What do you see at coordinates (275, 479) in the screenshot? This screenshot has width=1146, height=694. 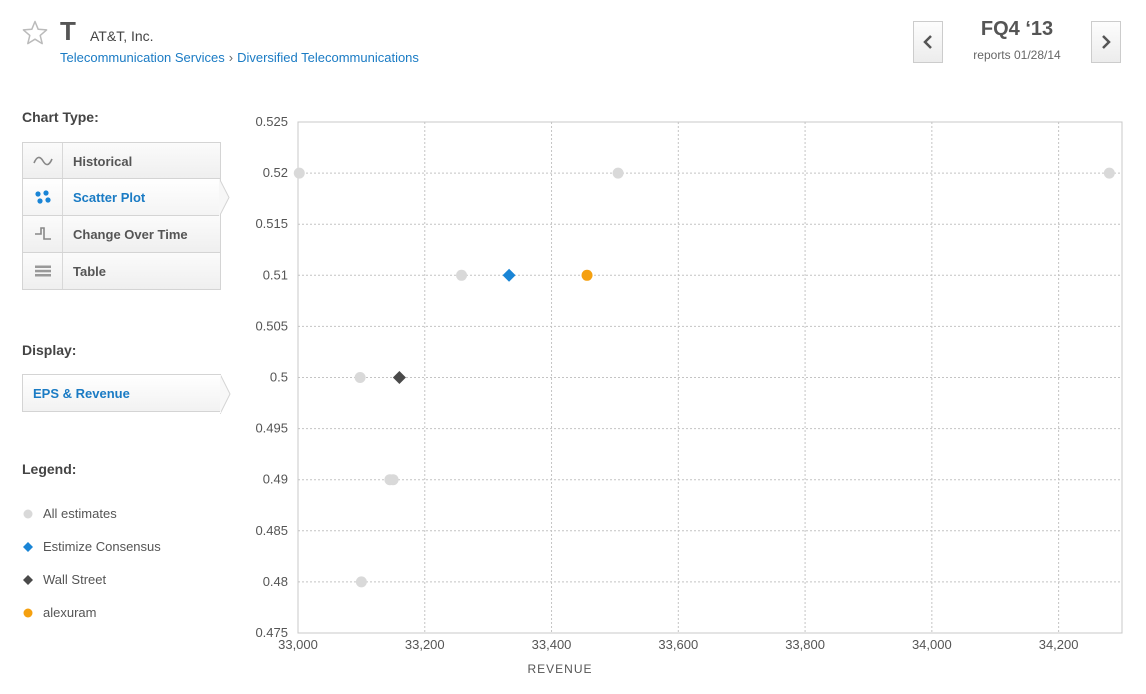 I see `y-tick-label: 0.49` at bounding box center [275, 479].